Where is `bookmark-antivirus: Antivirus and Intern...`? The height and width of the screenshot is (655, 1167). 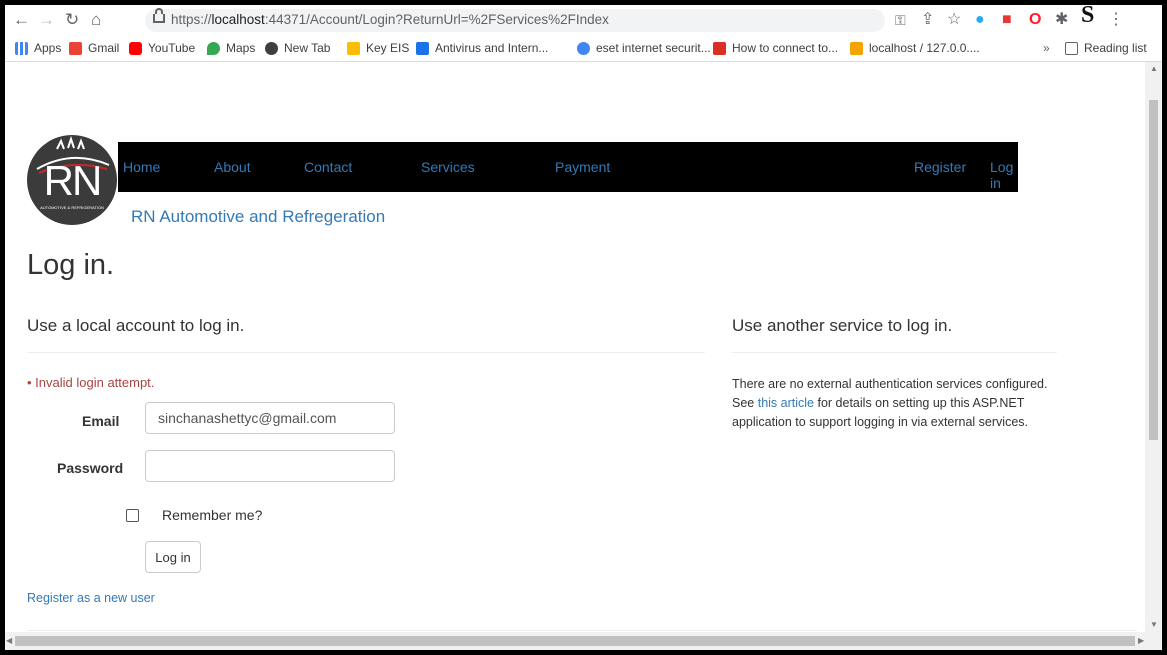 bookmark-antivirus: Antivirus and Intern... is located at coordinates (482, 48).